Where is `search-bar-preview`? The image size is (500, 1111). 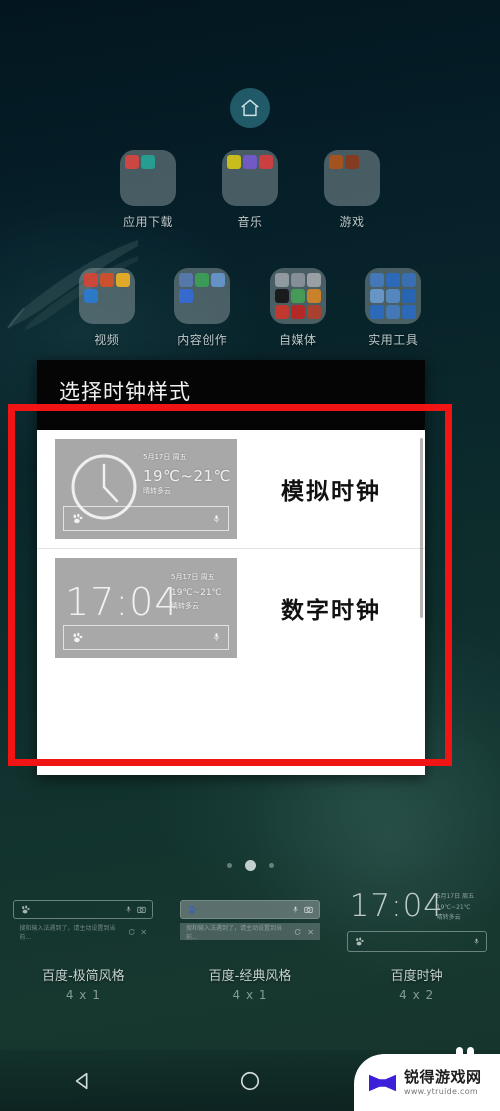 search-bar-preview is located at coordinates (250, 909).